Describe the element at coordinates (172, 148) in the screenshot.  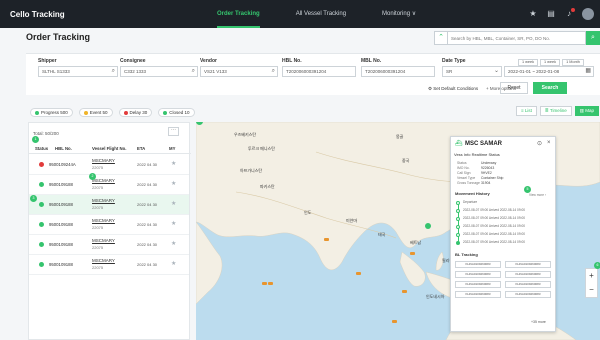
I see `col-my: MY` at that location.